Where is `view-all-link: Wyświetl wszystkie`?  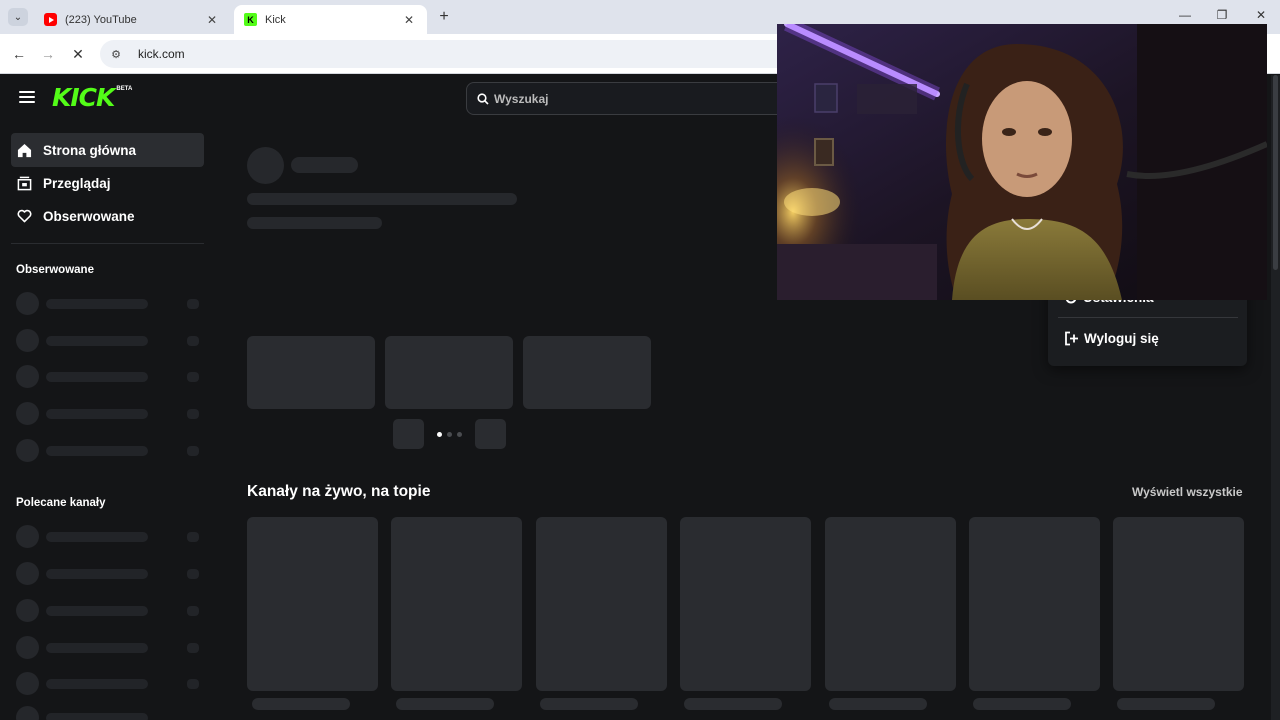
view-all-link: Wyświetl wszystkie is located at coordinates (1187, 492).